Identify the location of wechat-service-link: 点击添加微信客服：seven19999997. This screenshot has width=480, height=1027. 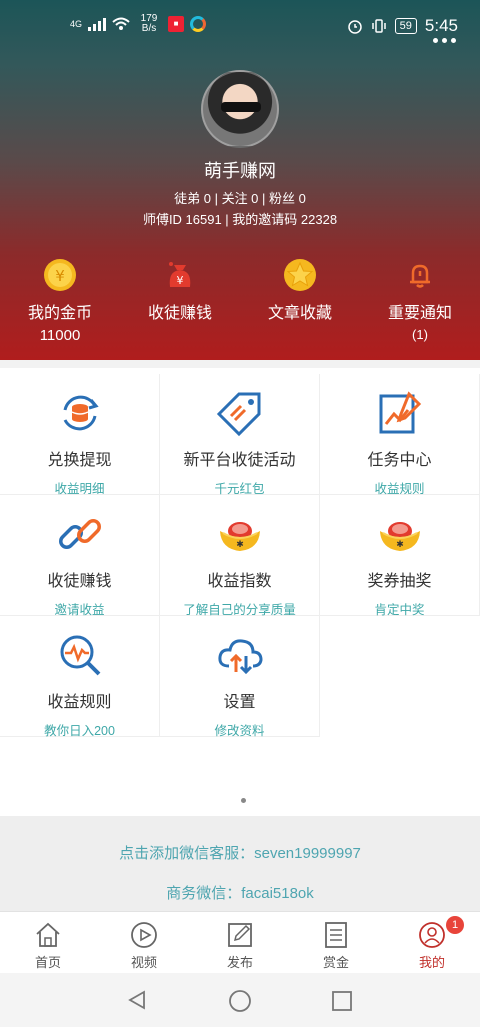
(240, 852).